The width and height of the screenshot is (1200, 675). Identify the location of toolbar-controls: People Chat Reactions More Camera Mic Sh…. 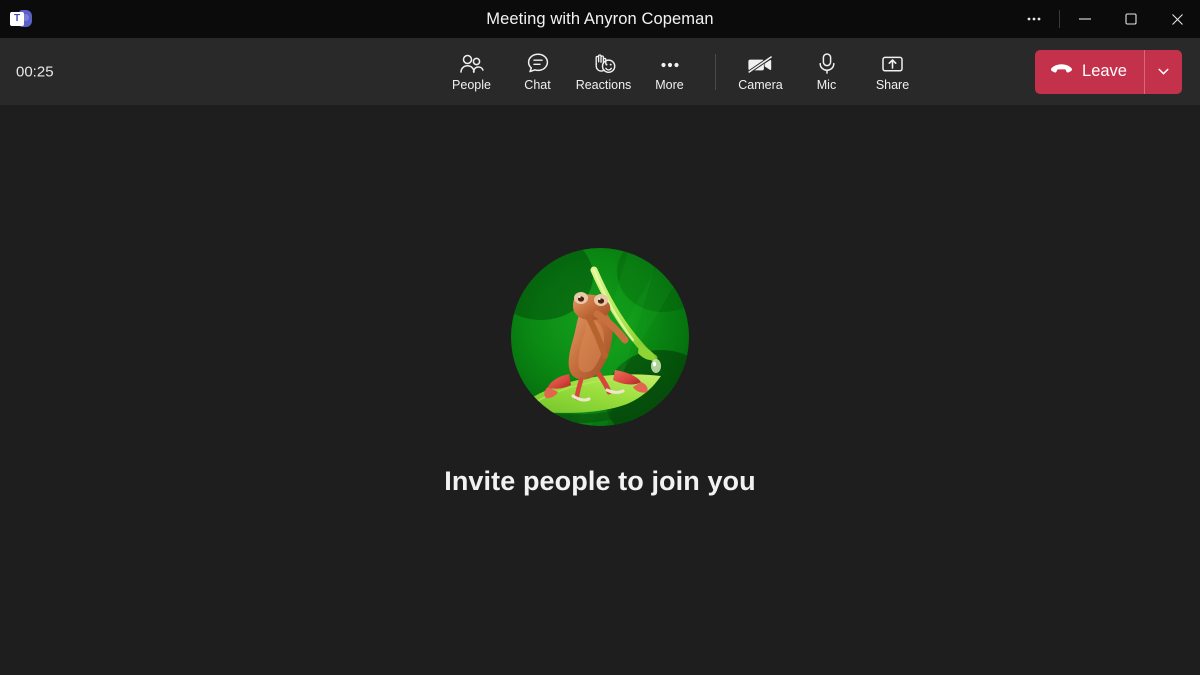
(682, 71).